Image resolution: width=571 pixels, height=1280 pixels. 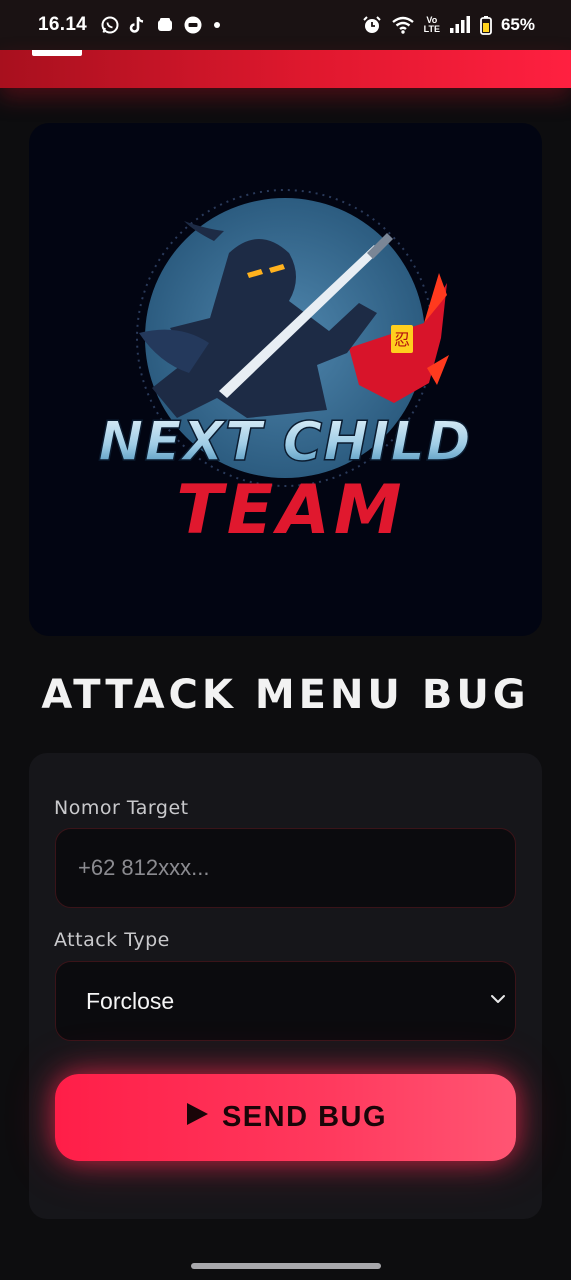 What do you see at coordinates (285, 69) in the screenshot?
I see `header-bar` at bounding box center [285, 69].